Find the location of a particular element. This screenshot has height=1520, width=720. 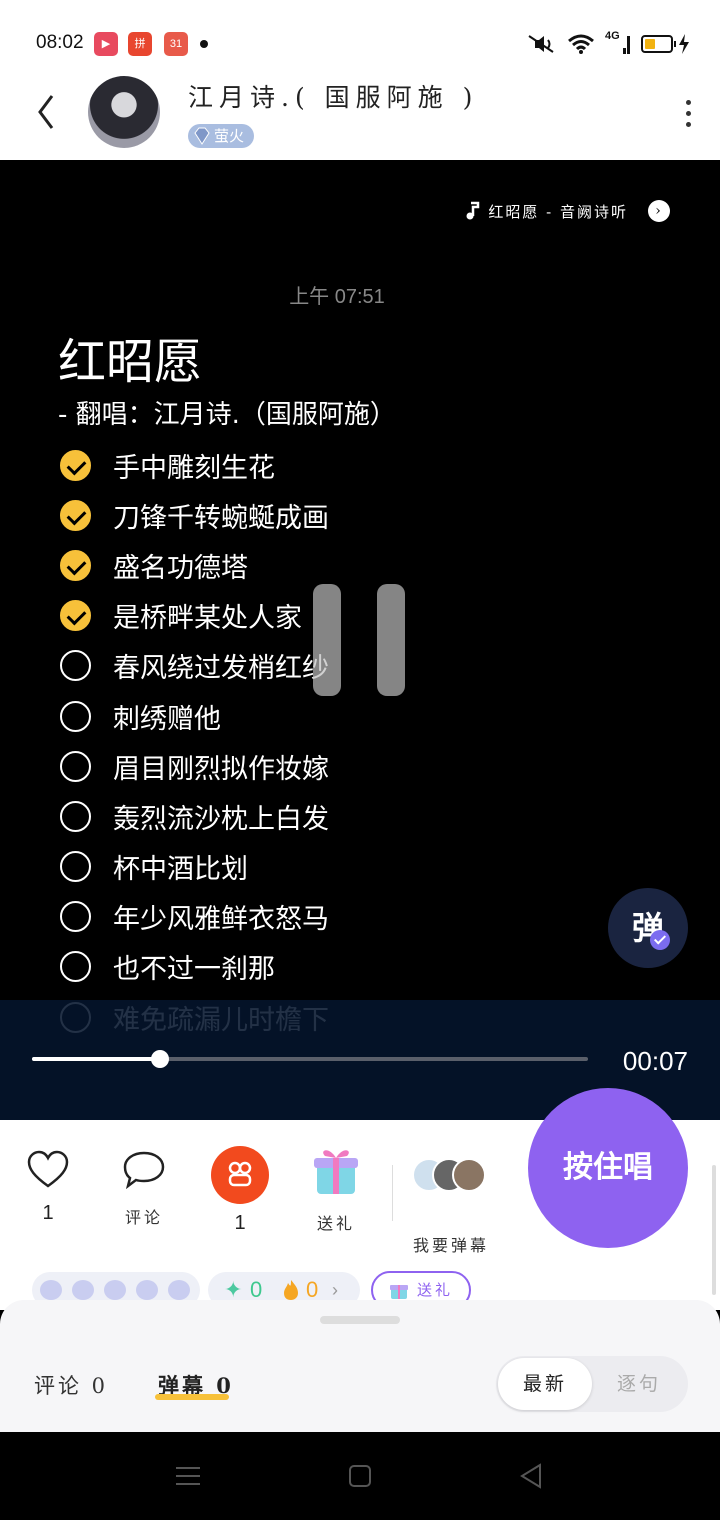

page-title: 江月诗.( 国服阿施 ) is located at coordinates (333, 97).